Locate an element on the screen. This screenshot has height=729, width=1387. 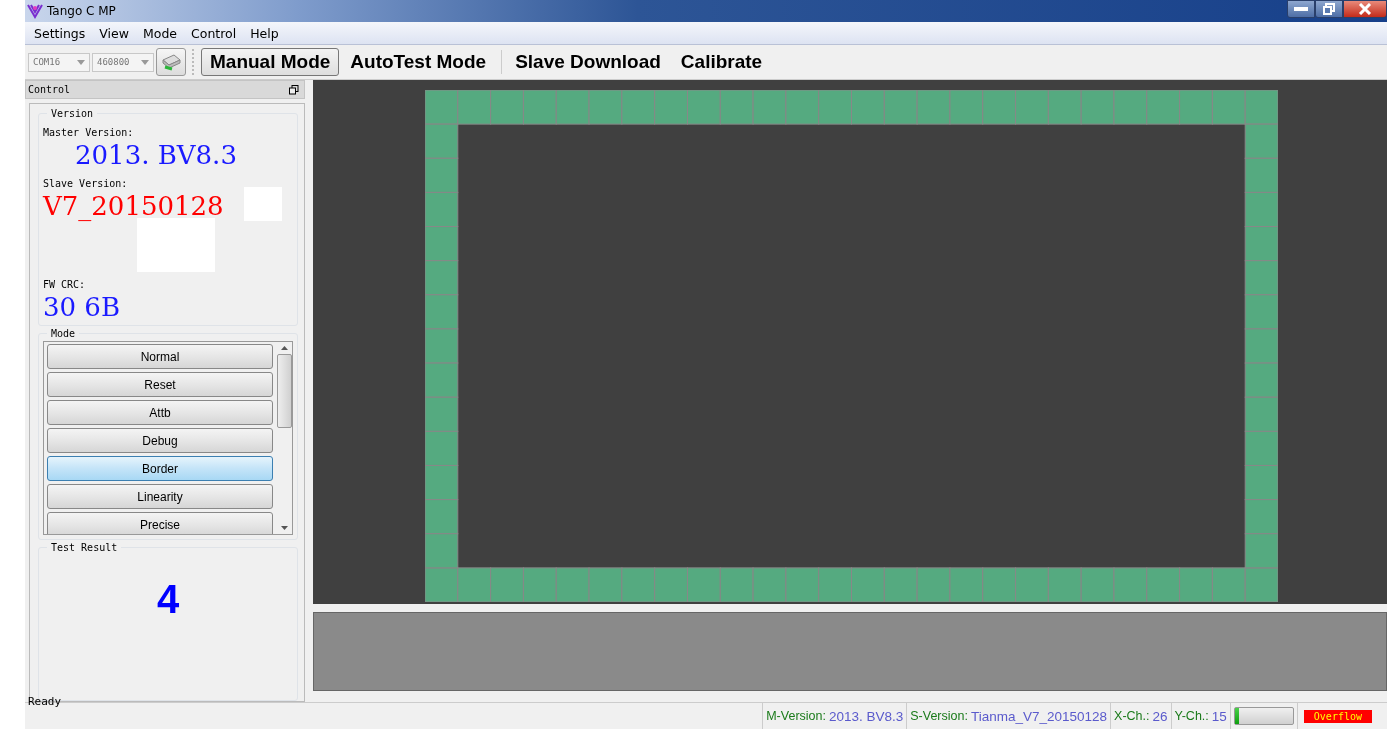
restore-icon is located at coordinates (1329, 9).